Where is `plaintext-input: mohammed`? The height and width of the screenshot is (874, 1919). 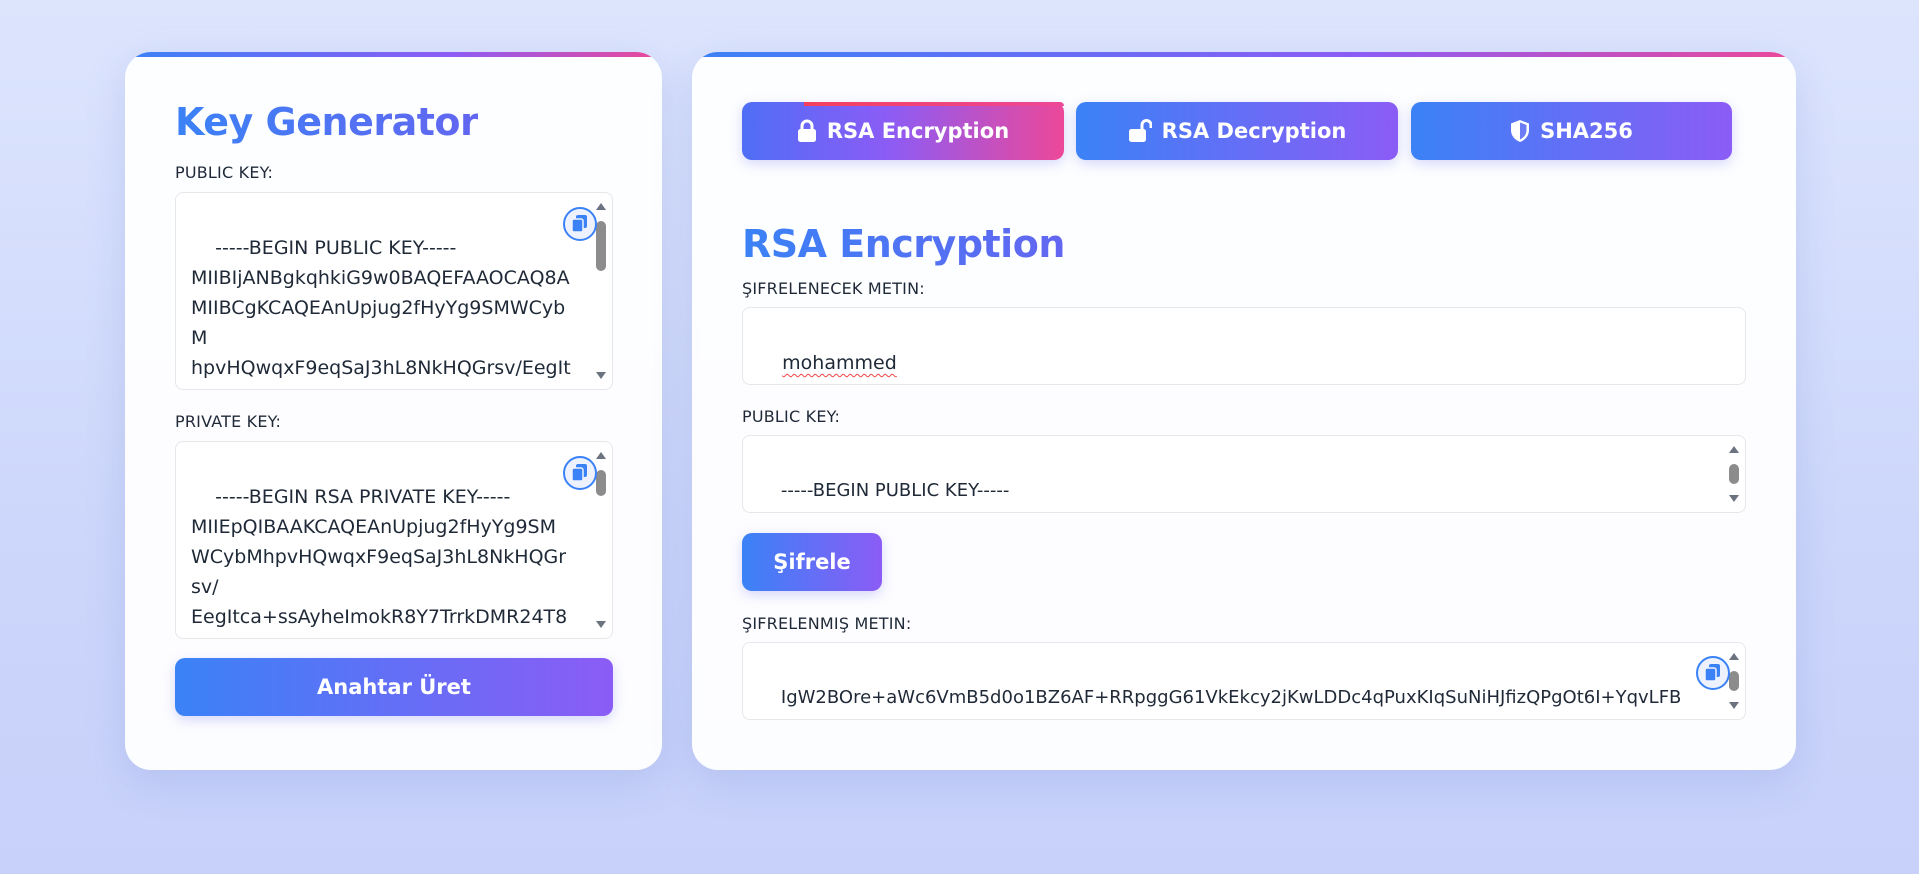
plaintext-input: mohammed is located at coordinates (1244, 346).